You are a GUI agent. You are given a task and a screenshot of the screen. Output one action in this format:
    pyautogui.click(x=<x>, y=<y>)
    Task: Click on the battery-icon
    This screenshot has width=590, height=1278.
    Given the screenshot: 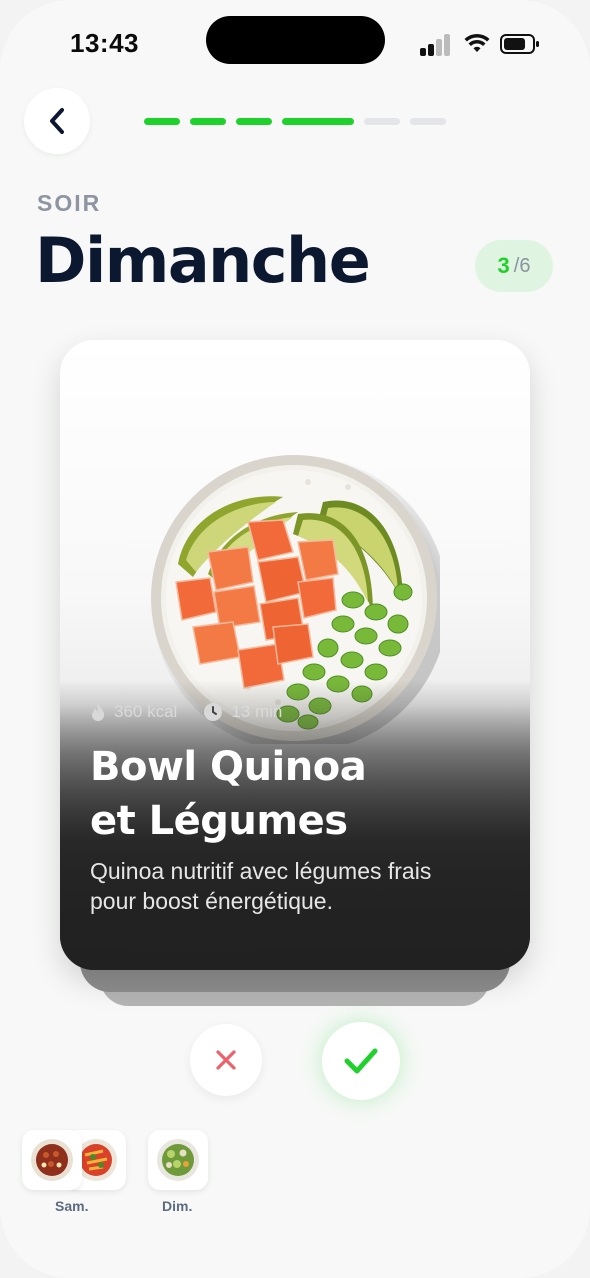 What is the action you would take?
    pyautogui.click(x=519, y=44)
    